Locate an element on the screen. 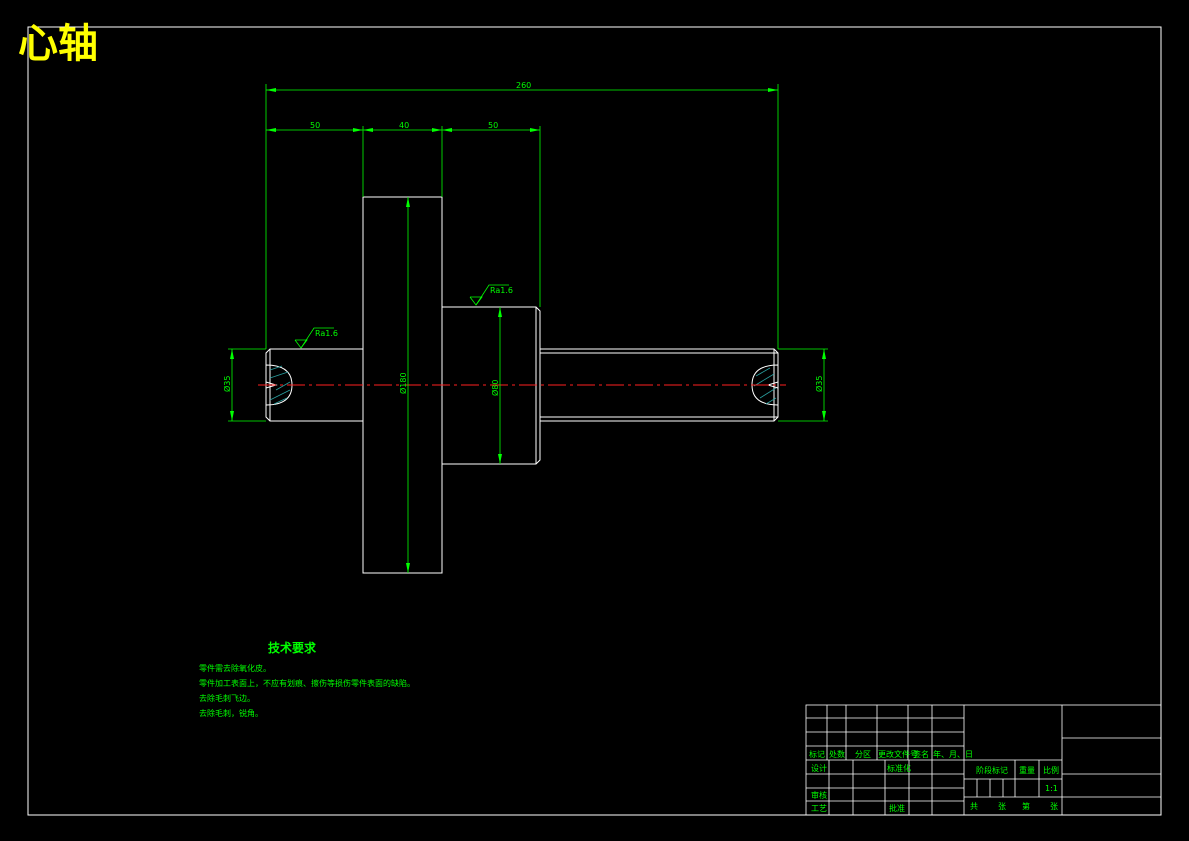  tb-scale-value: 1:1 is located at coordinates (1051, 788).